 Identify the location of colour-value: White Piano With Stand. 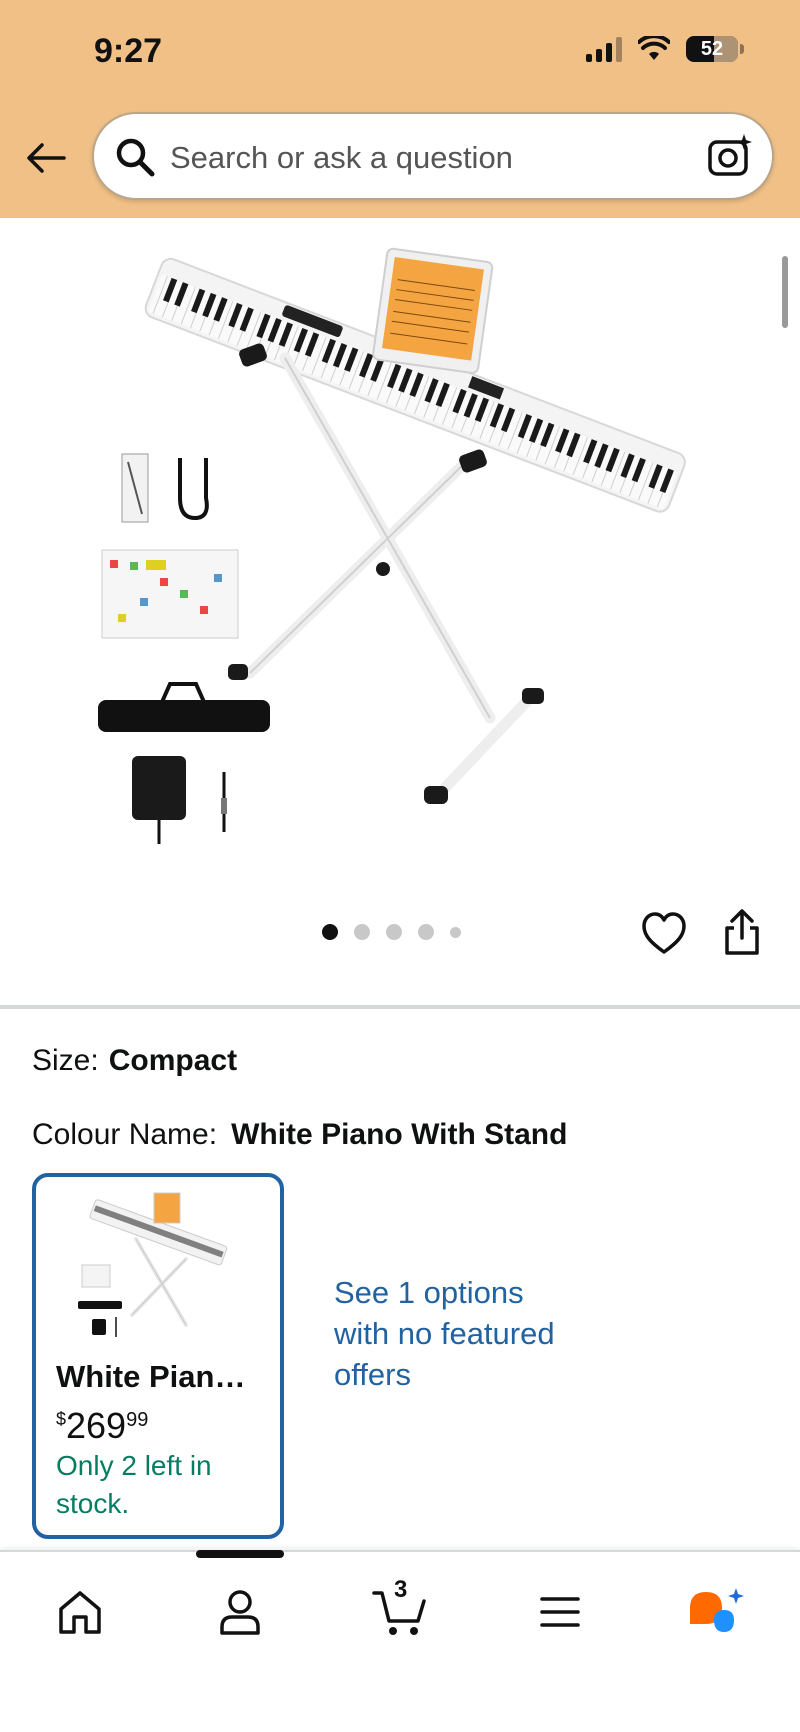
(399, 1134).